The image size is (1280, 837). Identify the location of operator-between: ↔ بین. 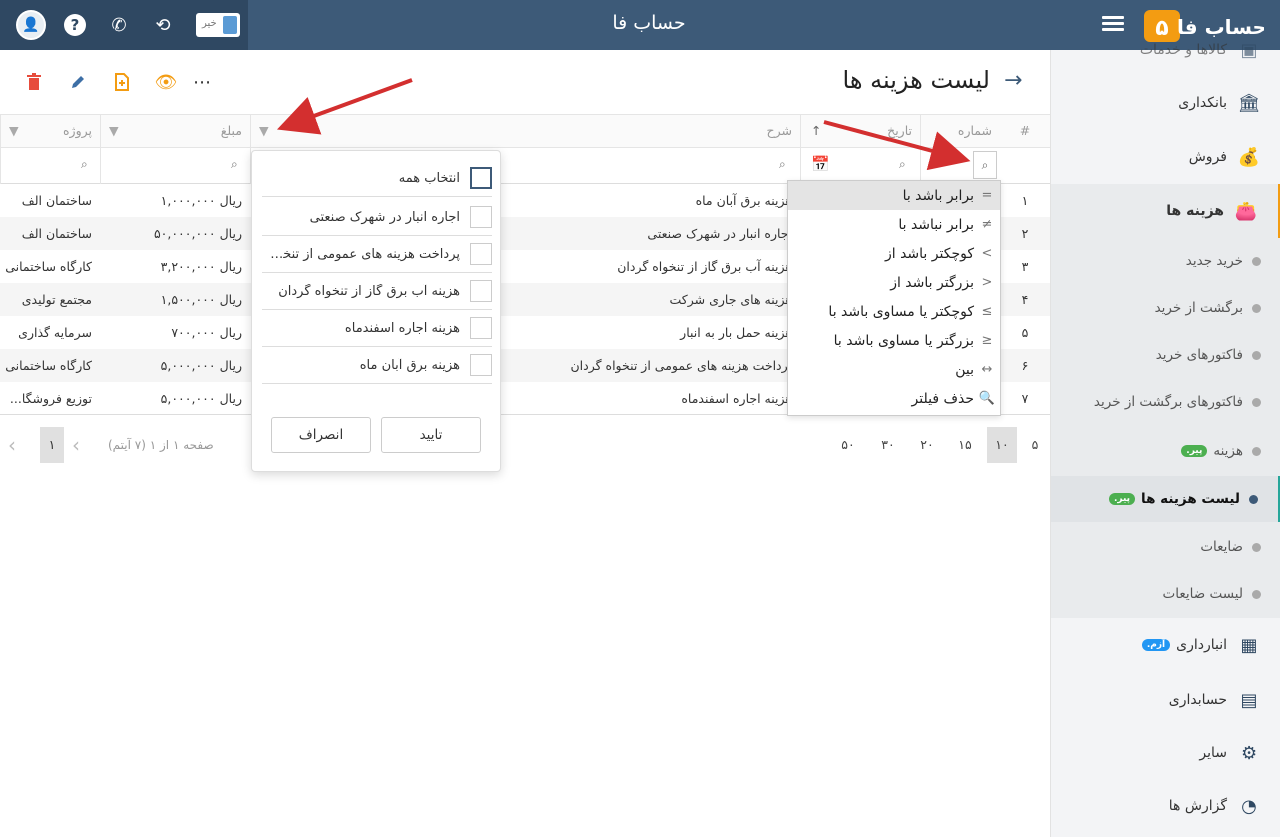
(894, 369).